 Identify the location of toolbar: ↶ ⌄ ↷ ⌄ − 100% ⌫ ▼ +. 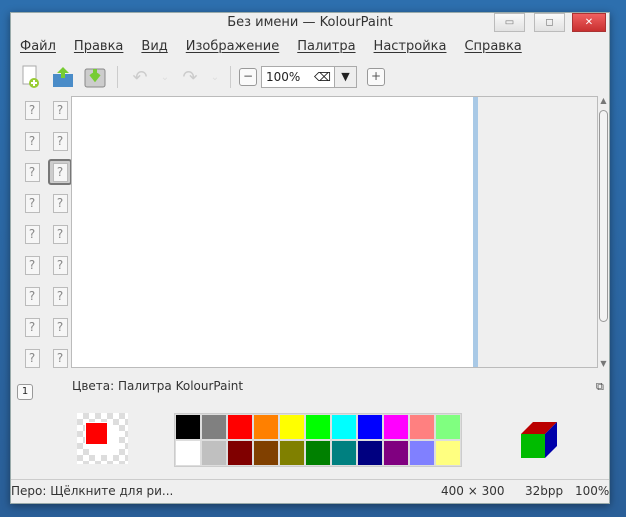
(201, 77).